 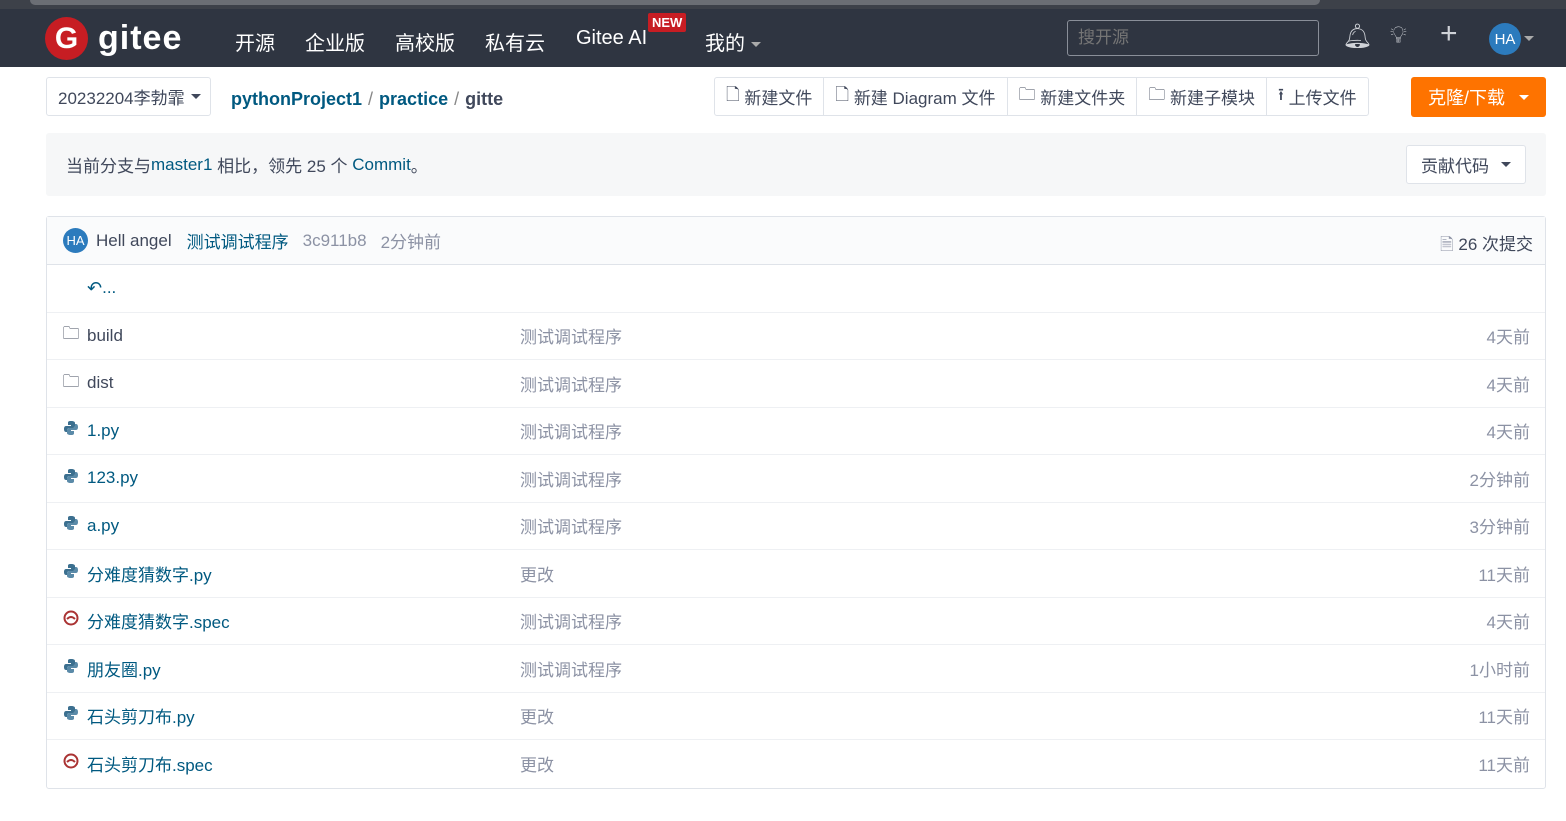 I want to click on file-name: 1.py, so click(x=103, y=431).